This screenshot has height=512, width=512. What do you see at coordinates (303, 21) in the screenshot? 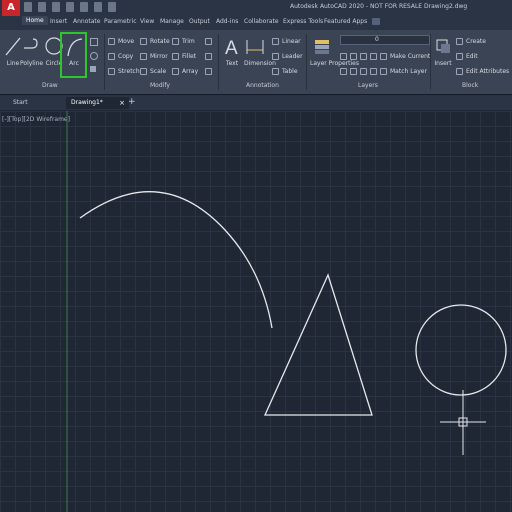
I see `tab-express-tools: Express Tools` at bounding box center [303, 21].